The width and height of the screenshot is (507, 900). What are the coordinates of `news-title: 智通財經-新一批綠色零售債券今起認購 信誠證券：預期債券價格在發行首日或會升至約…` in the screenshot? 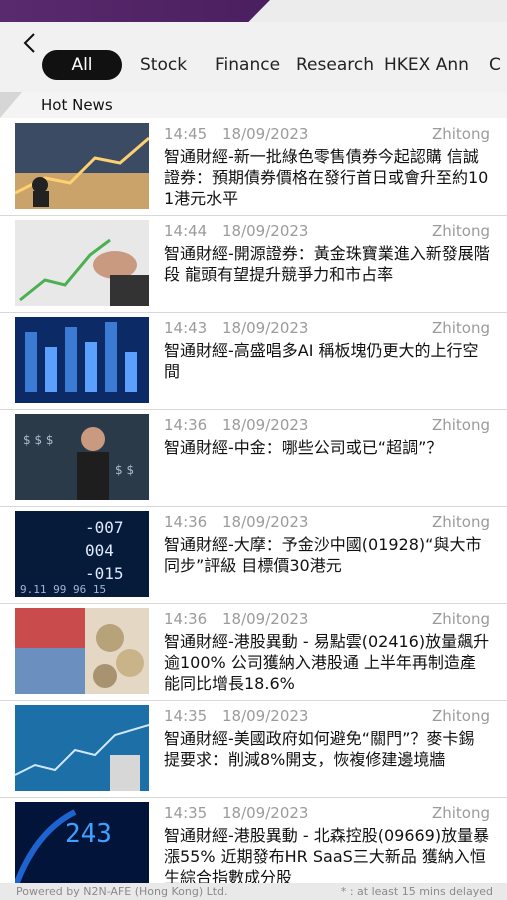 It's located at (326, 177).